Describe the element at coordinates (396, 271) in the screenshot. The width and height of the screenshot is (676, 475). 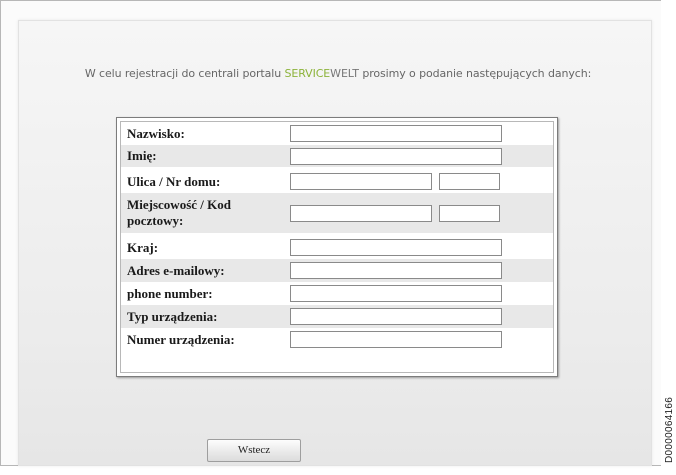
I see `email-input` at that location.